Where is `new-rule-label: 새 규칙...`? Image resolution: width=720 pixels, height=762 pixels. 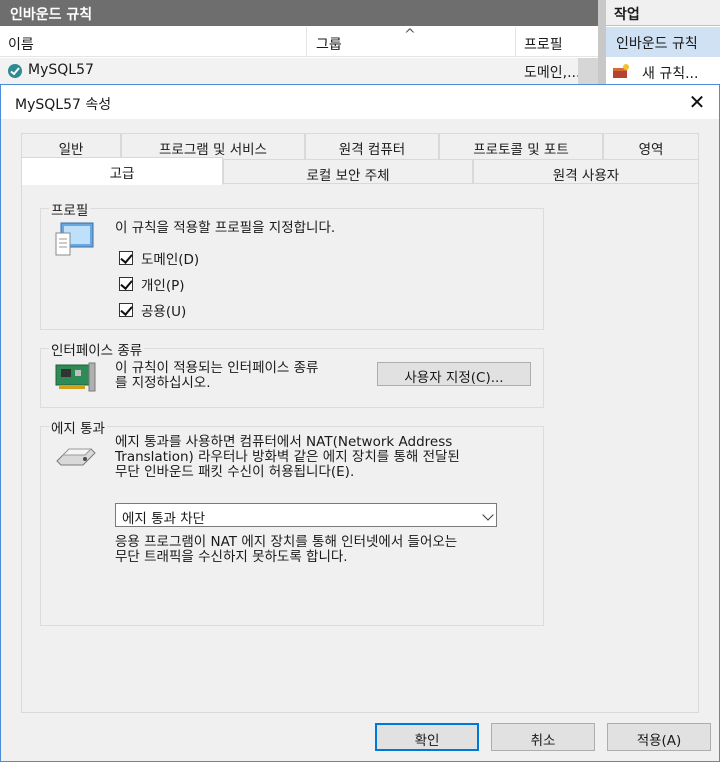
new-rule-label: 새 규칙... is located at coordinates (670, 74).